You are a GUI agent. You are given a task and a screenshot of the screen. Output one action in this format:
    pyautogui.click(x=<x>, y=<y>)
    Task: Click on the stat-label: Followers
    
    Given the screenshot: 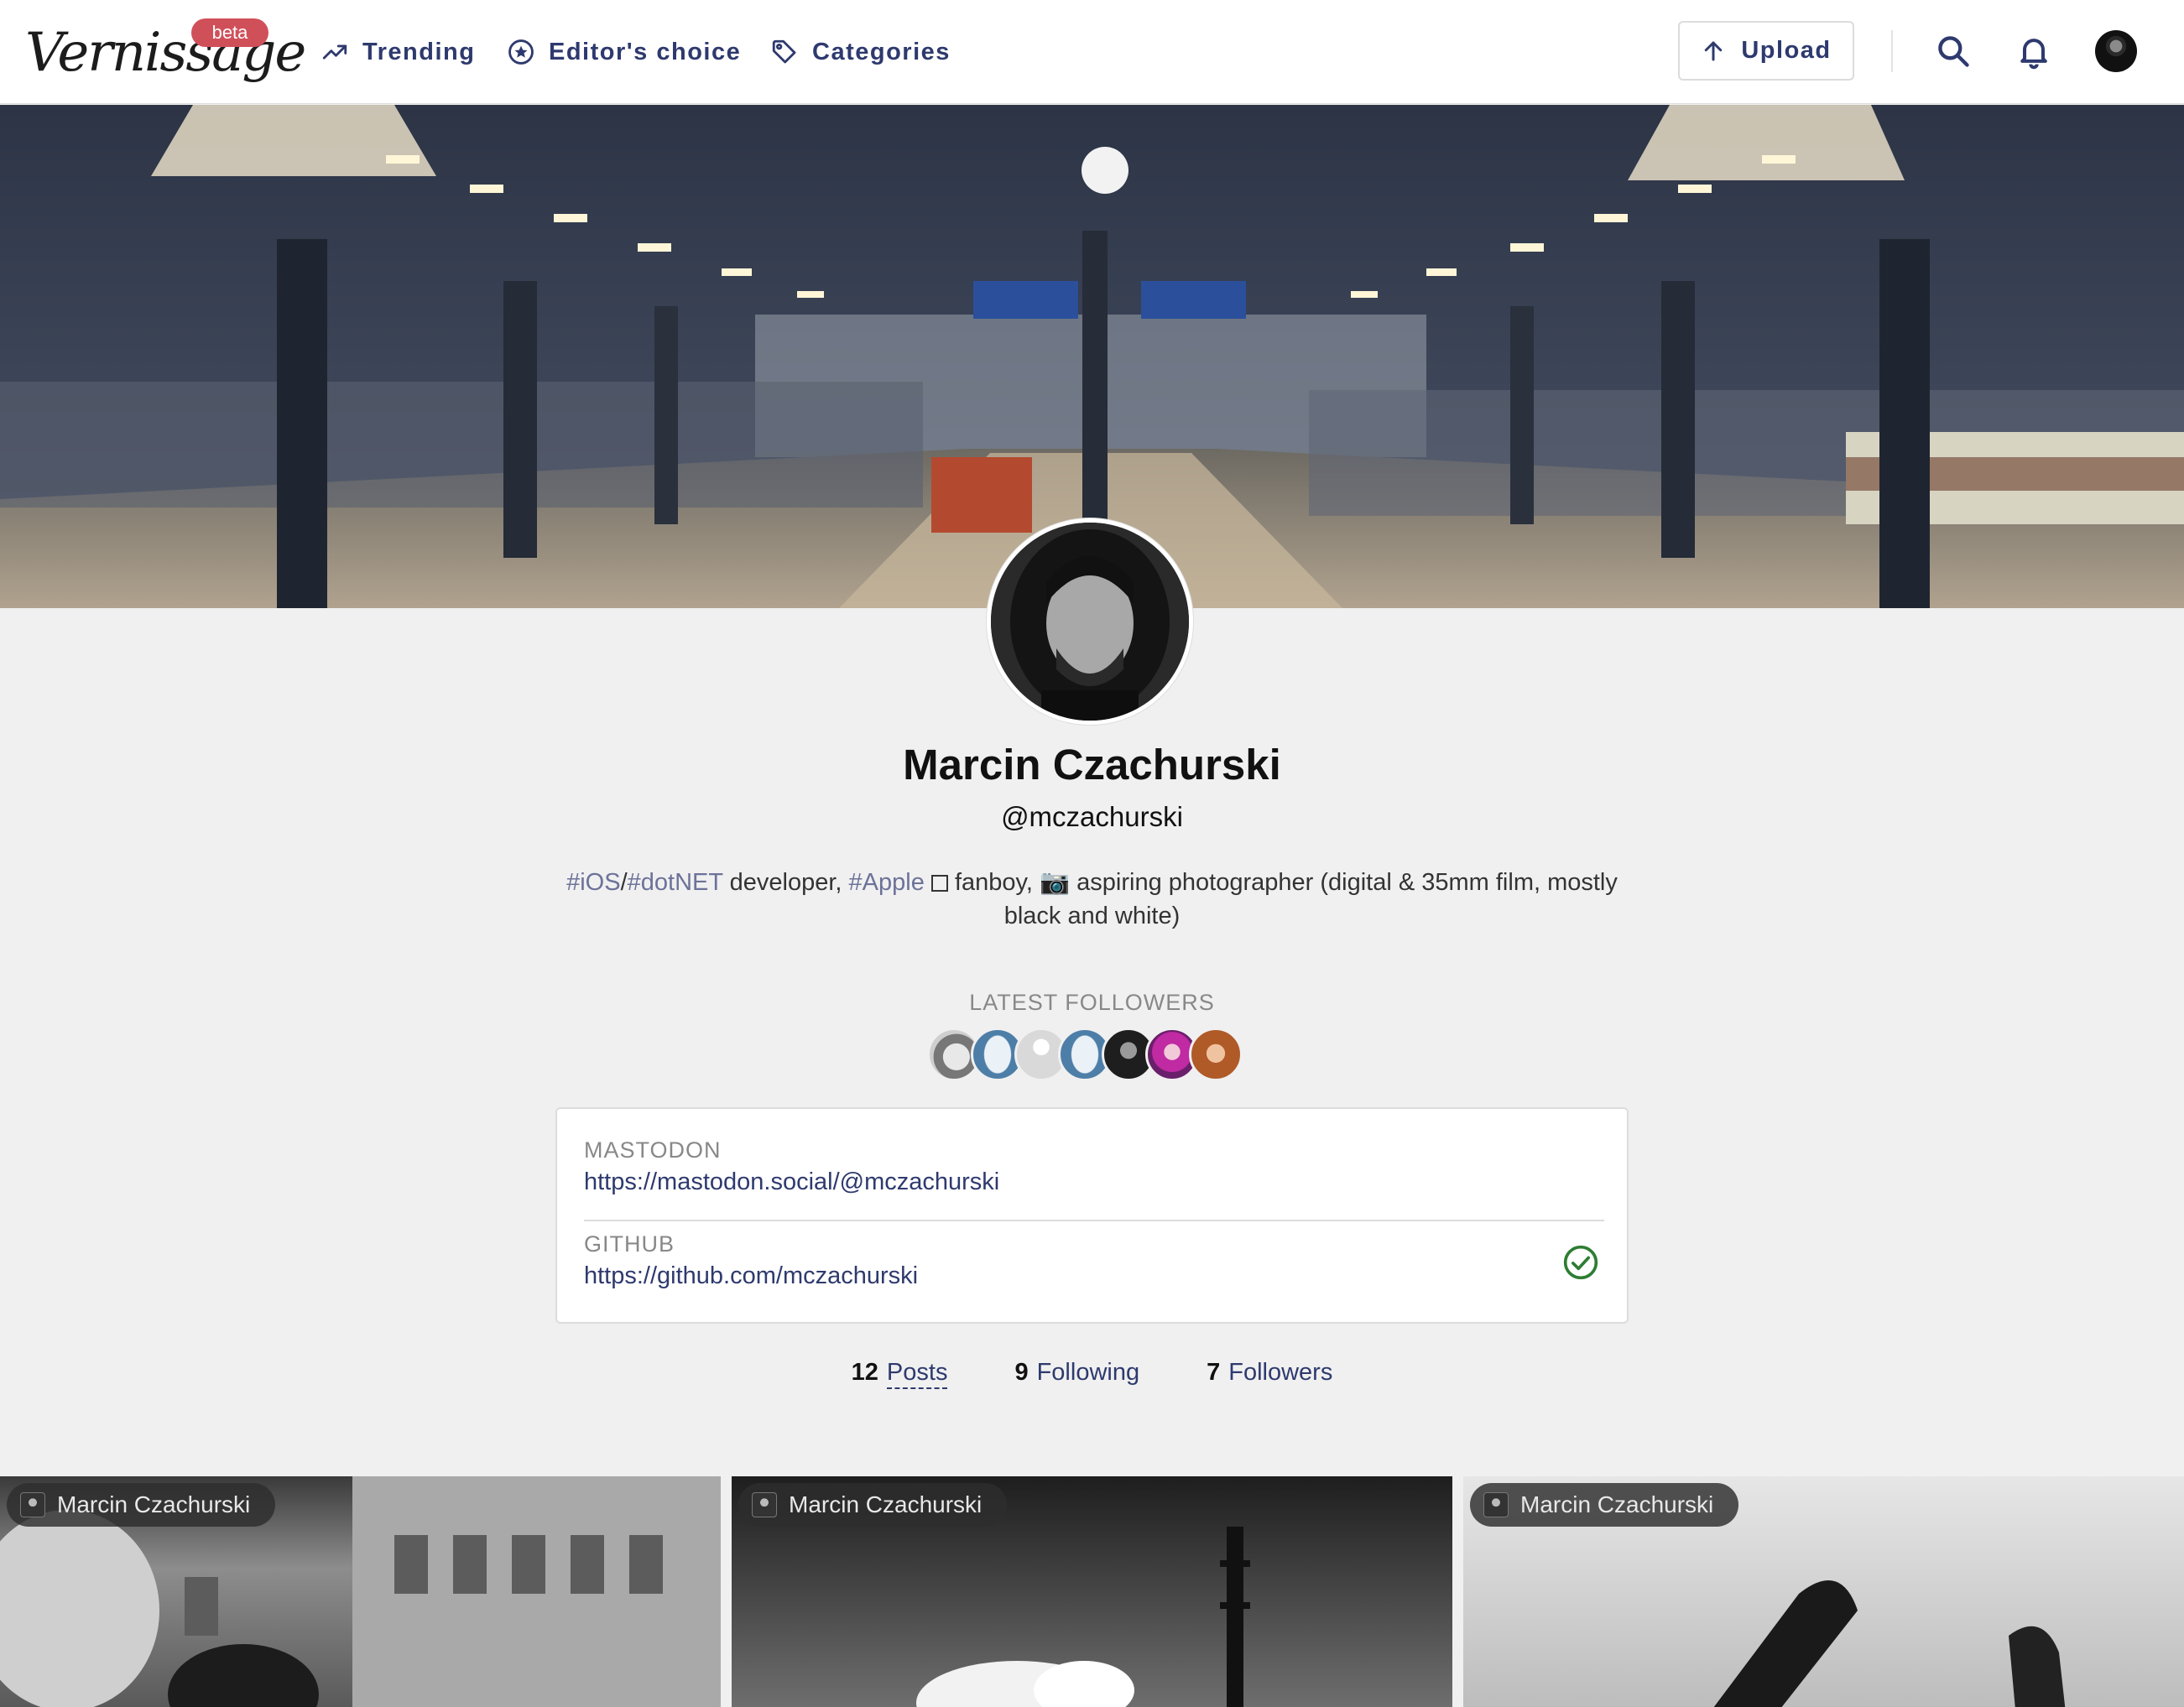 What is the action you would take?
    pyautogui.click(x=1280, y=1372)
    